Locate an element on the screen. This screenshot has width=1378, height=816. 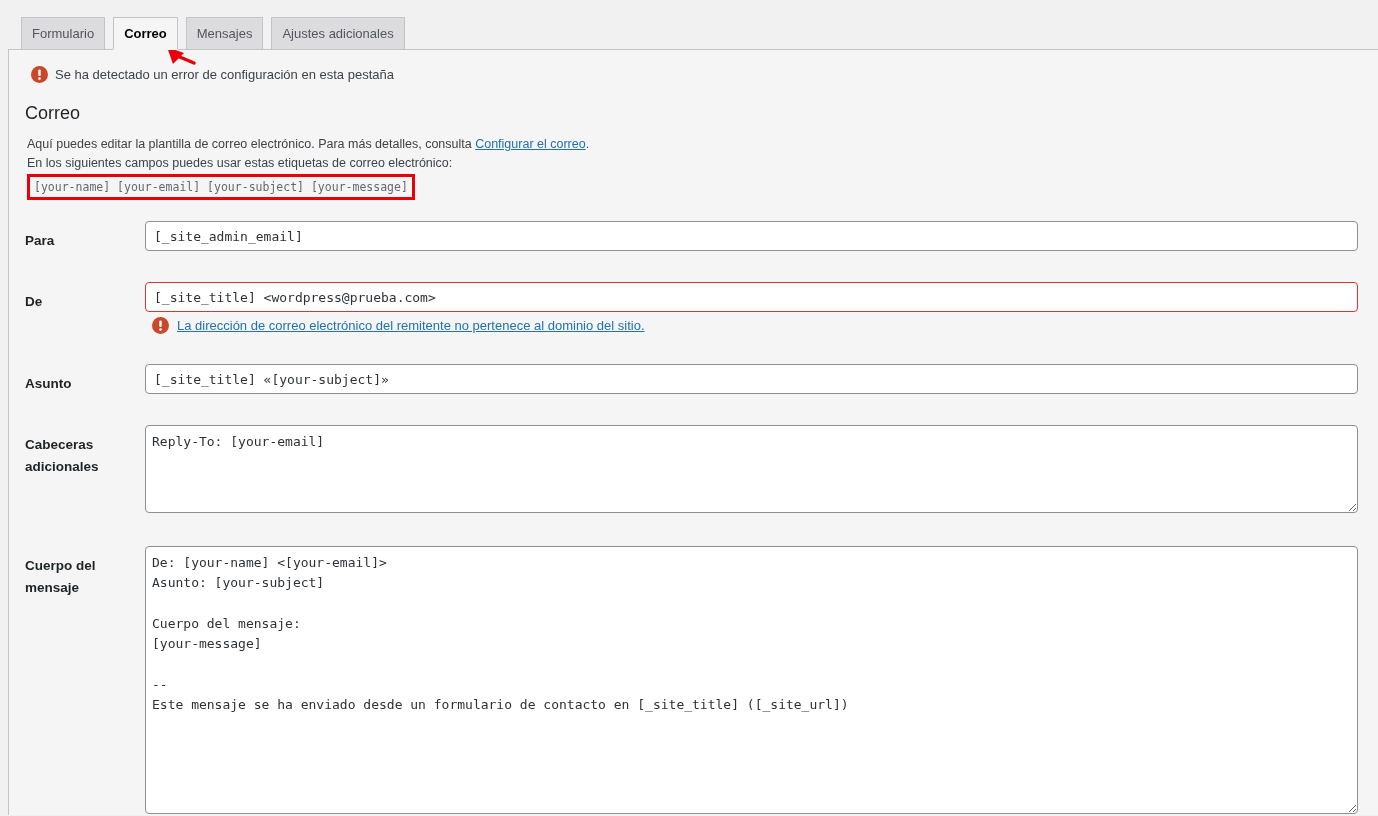
text-area: Reply-To: [your-email] is located at coordinates (751, 469).